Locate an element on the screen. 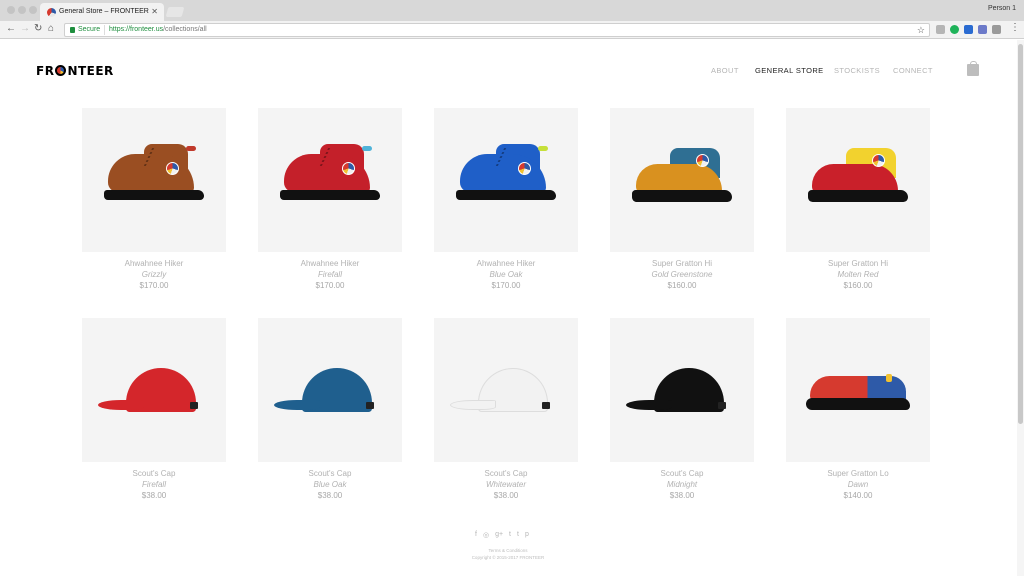  product-variant: Molten Red is located at coordinates (858, 274).